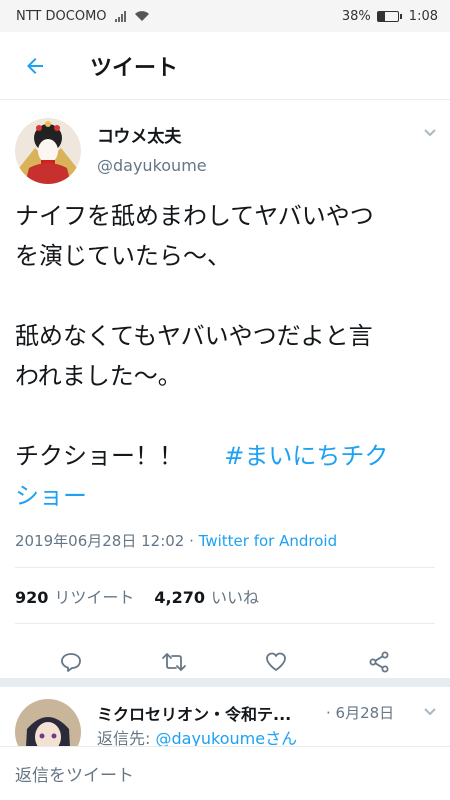 The image size is (450, 800). What do you see at coordinates (225, 725) in the screenshot?
I see `reply-tweet: ミクロセリオン・令和テ... · 6月28日 返信先: @dayukoumeさん` at bounding box center [225, 725].